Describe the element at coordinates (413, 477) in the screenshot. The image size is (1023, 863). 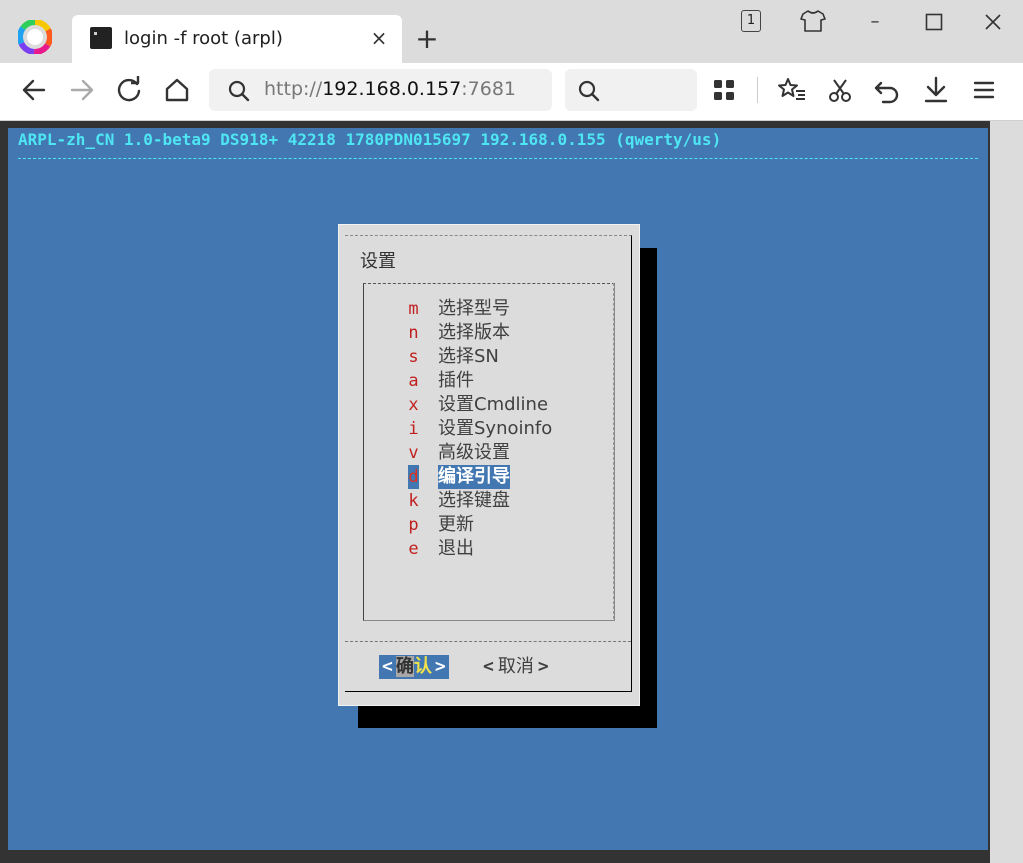
I see `menu-item-hotkey: d` at that location.